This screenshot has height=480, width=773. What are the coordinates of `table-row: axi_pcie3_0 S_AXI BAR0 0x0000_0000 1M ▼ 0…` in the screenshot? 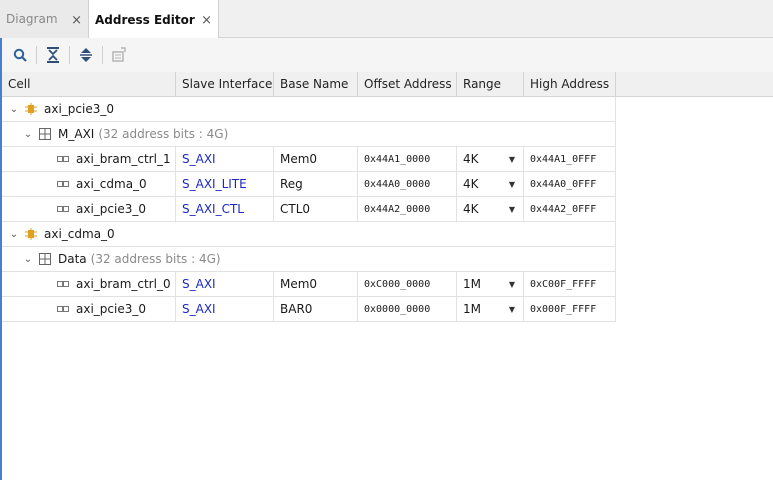 It's located at (309, 309).